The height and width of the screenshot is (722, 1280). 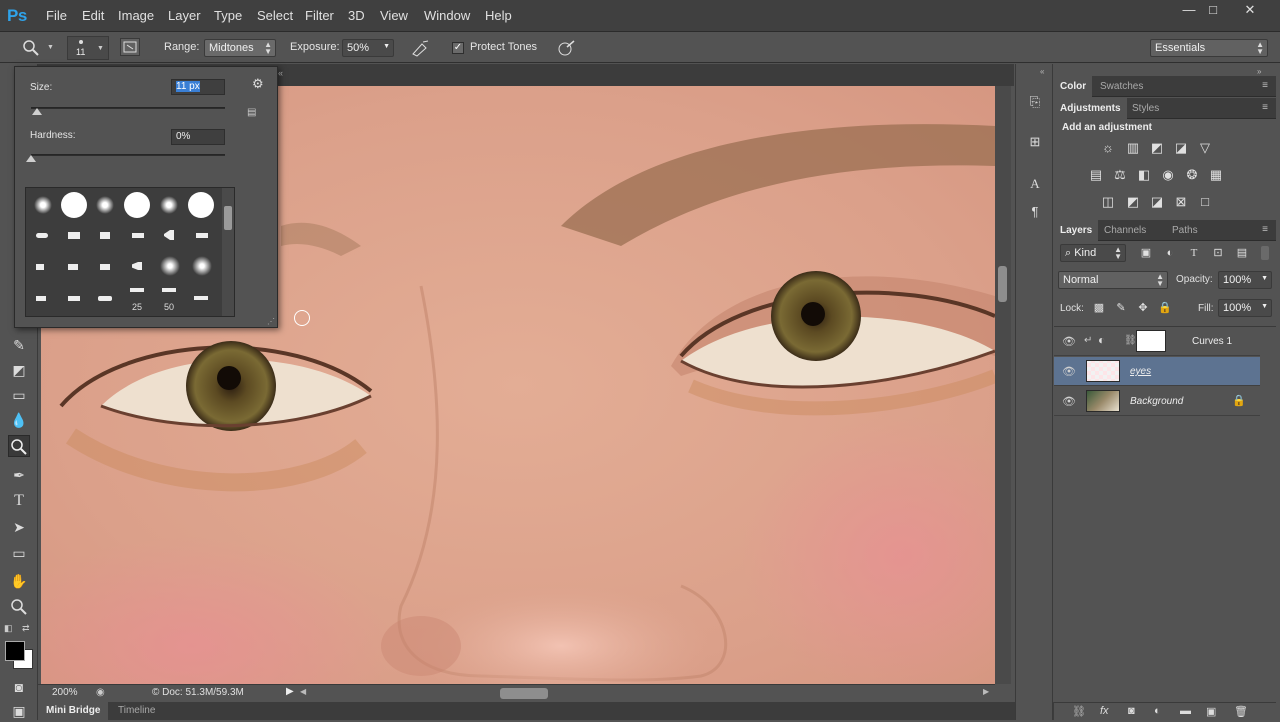 What do you see at coordinates (100, 692) in the screenshot?
I see `status-info-icon: ◉` at bounding box center [100, 692].